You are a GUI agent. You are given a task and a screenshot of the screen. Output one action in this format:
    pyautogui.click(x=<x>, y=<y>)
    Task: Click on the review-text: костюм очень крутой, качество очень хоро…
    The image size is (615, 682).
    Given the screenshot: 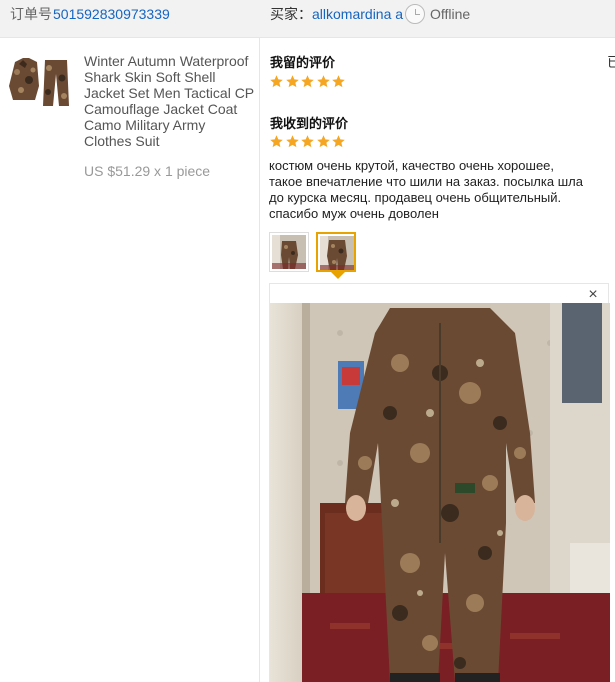 What is the action you would take?
    pyautogui.click(x=426, y=189)
    